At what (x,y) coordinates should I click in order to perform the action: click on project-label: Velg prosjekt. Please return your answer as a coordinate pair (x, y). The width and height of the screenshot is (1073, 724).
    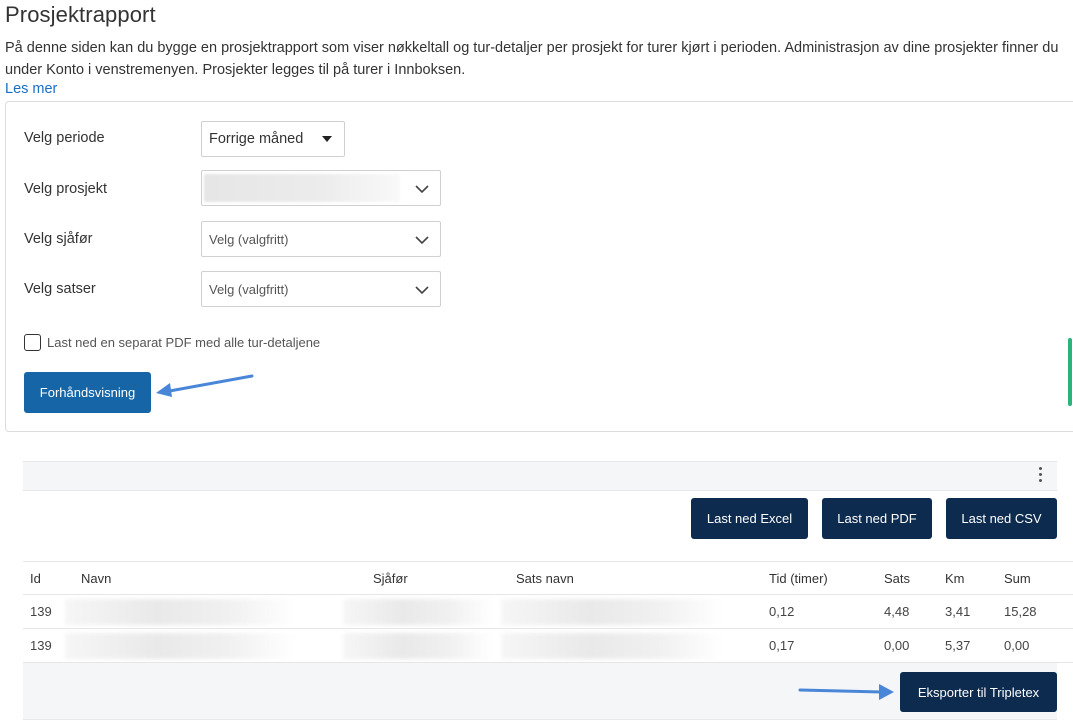
    Looking at the image, I should click on (66, 189).